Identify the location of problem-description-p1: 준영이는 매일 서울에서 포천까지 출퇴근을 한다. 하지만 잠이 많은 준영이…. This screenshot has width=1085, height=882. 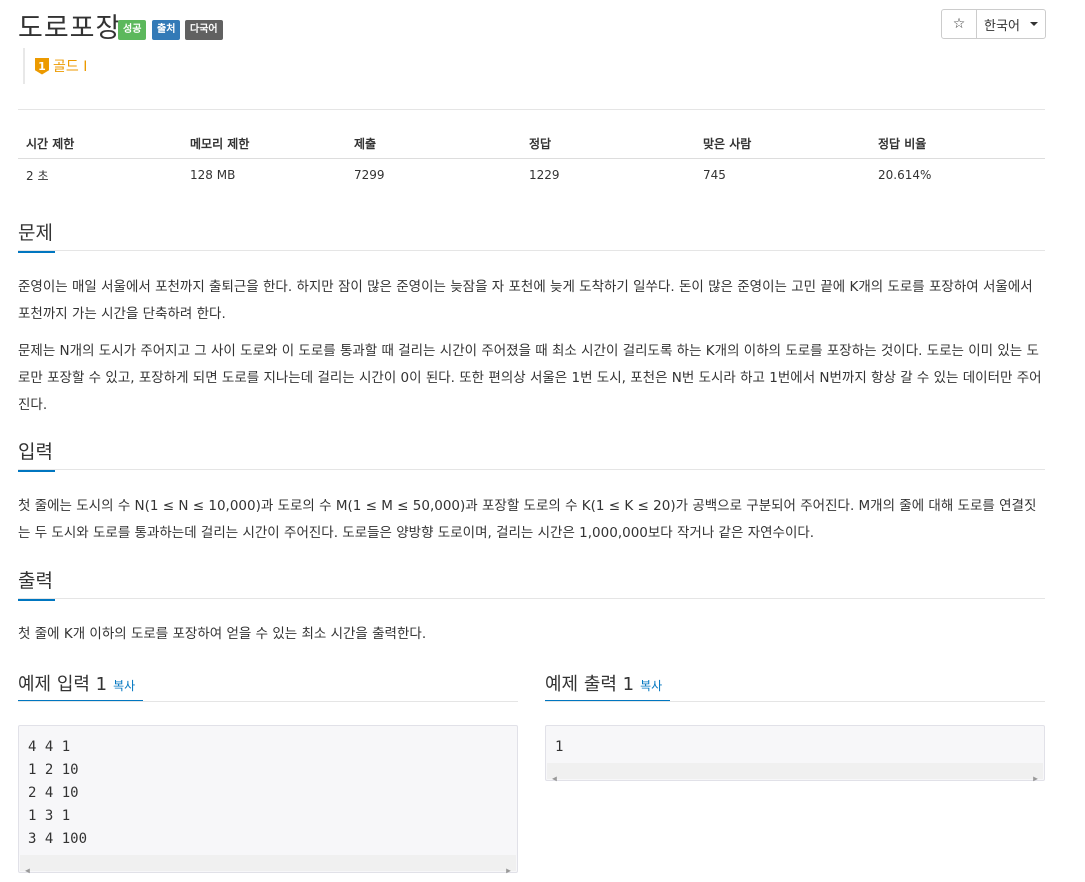
(525, 300).